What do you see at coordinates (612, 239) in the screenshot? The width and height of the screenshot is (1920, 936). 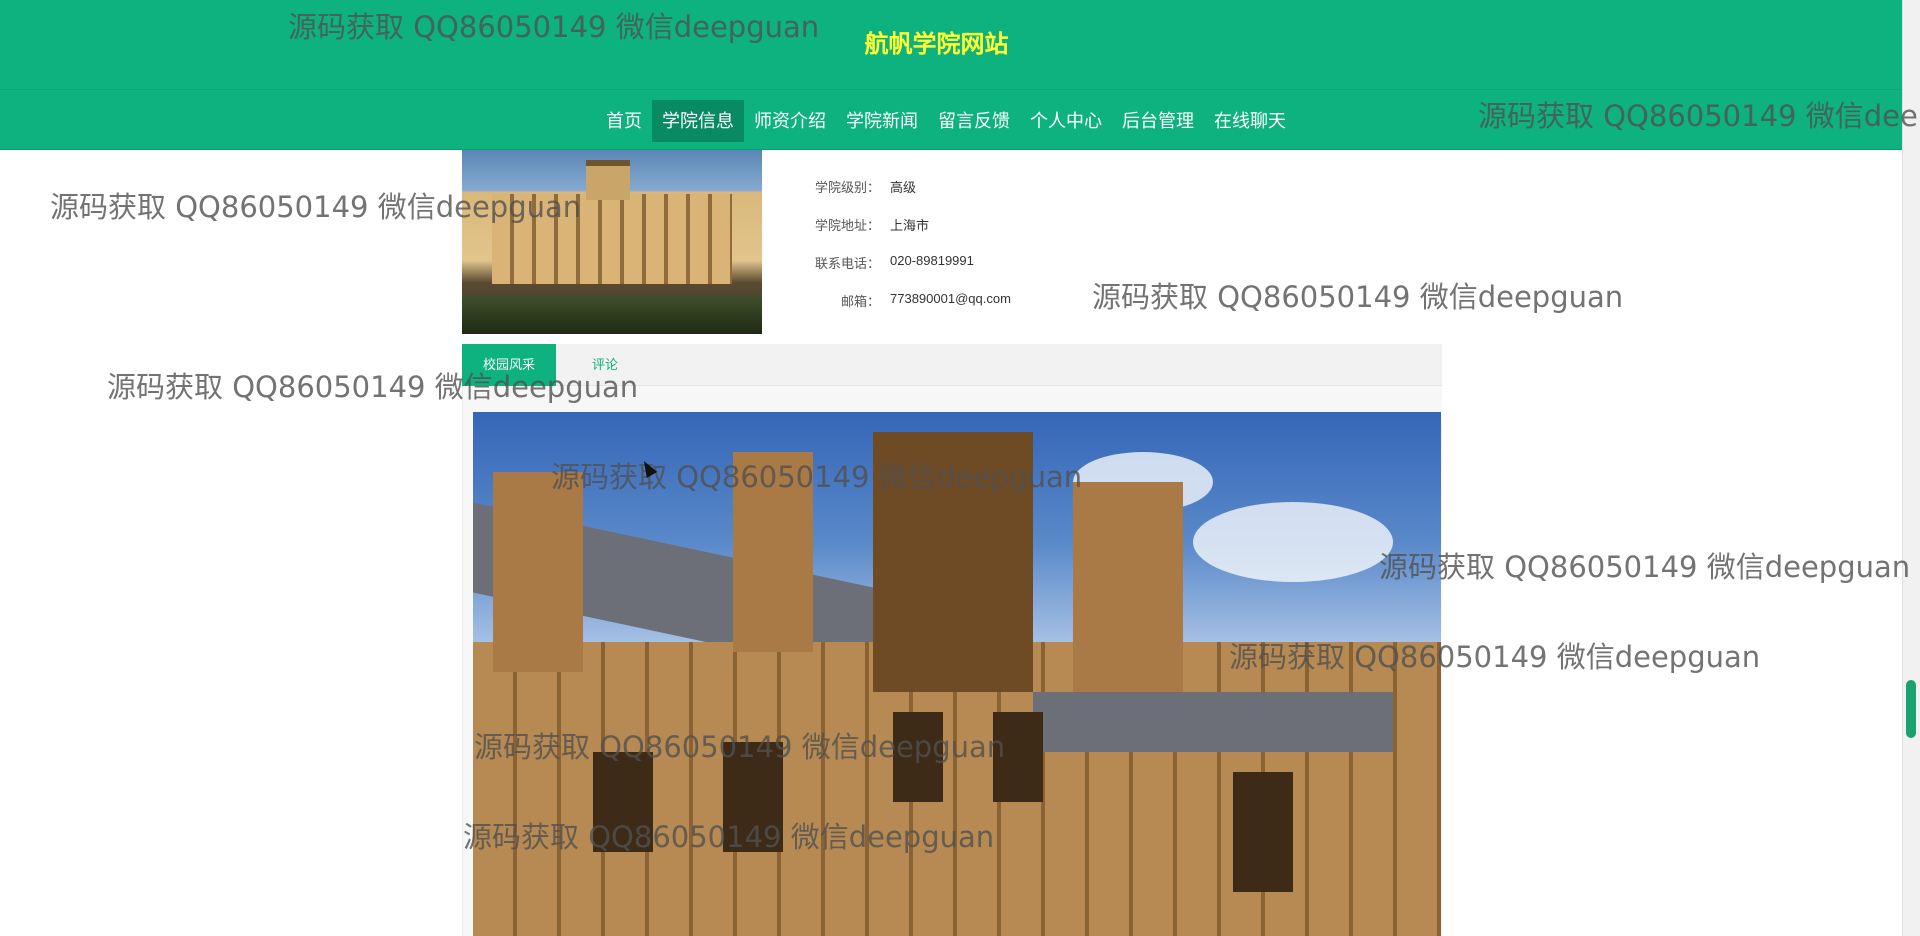 I see `building-graphic` at bounding box center [612, 239].